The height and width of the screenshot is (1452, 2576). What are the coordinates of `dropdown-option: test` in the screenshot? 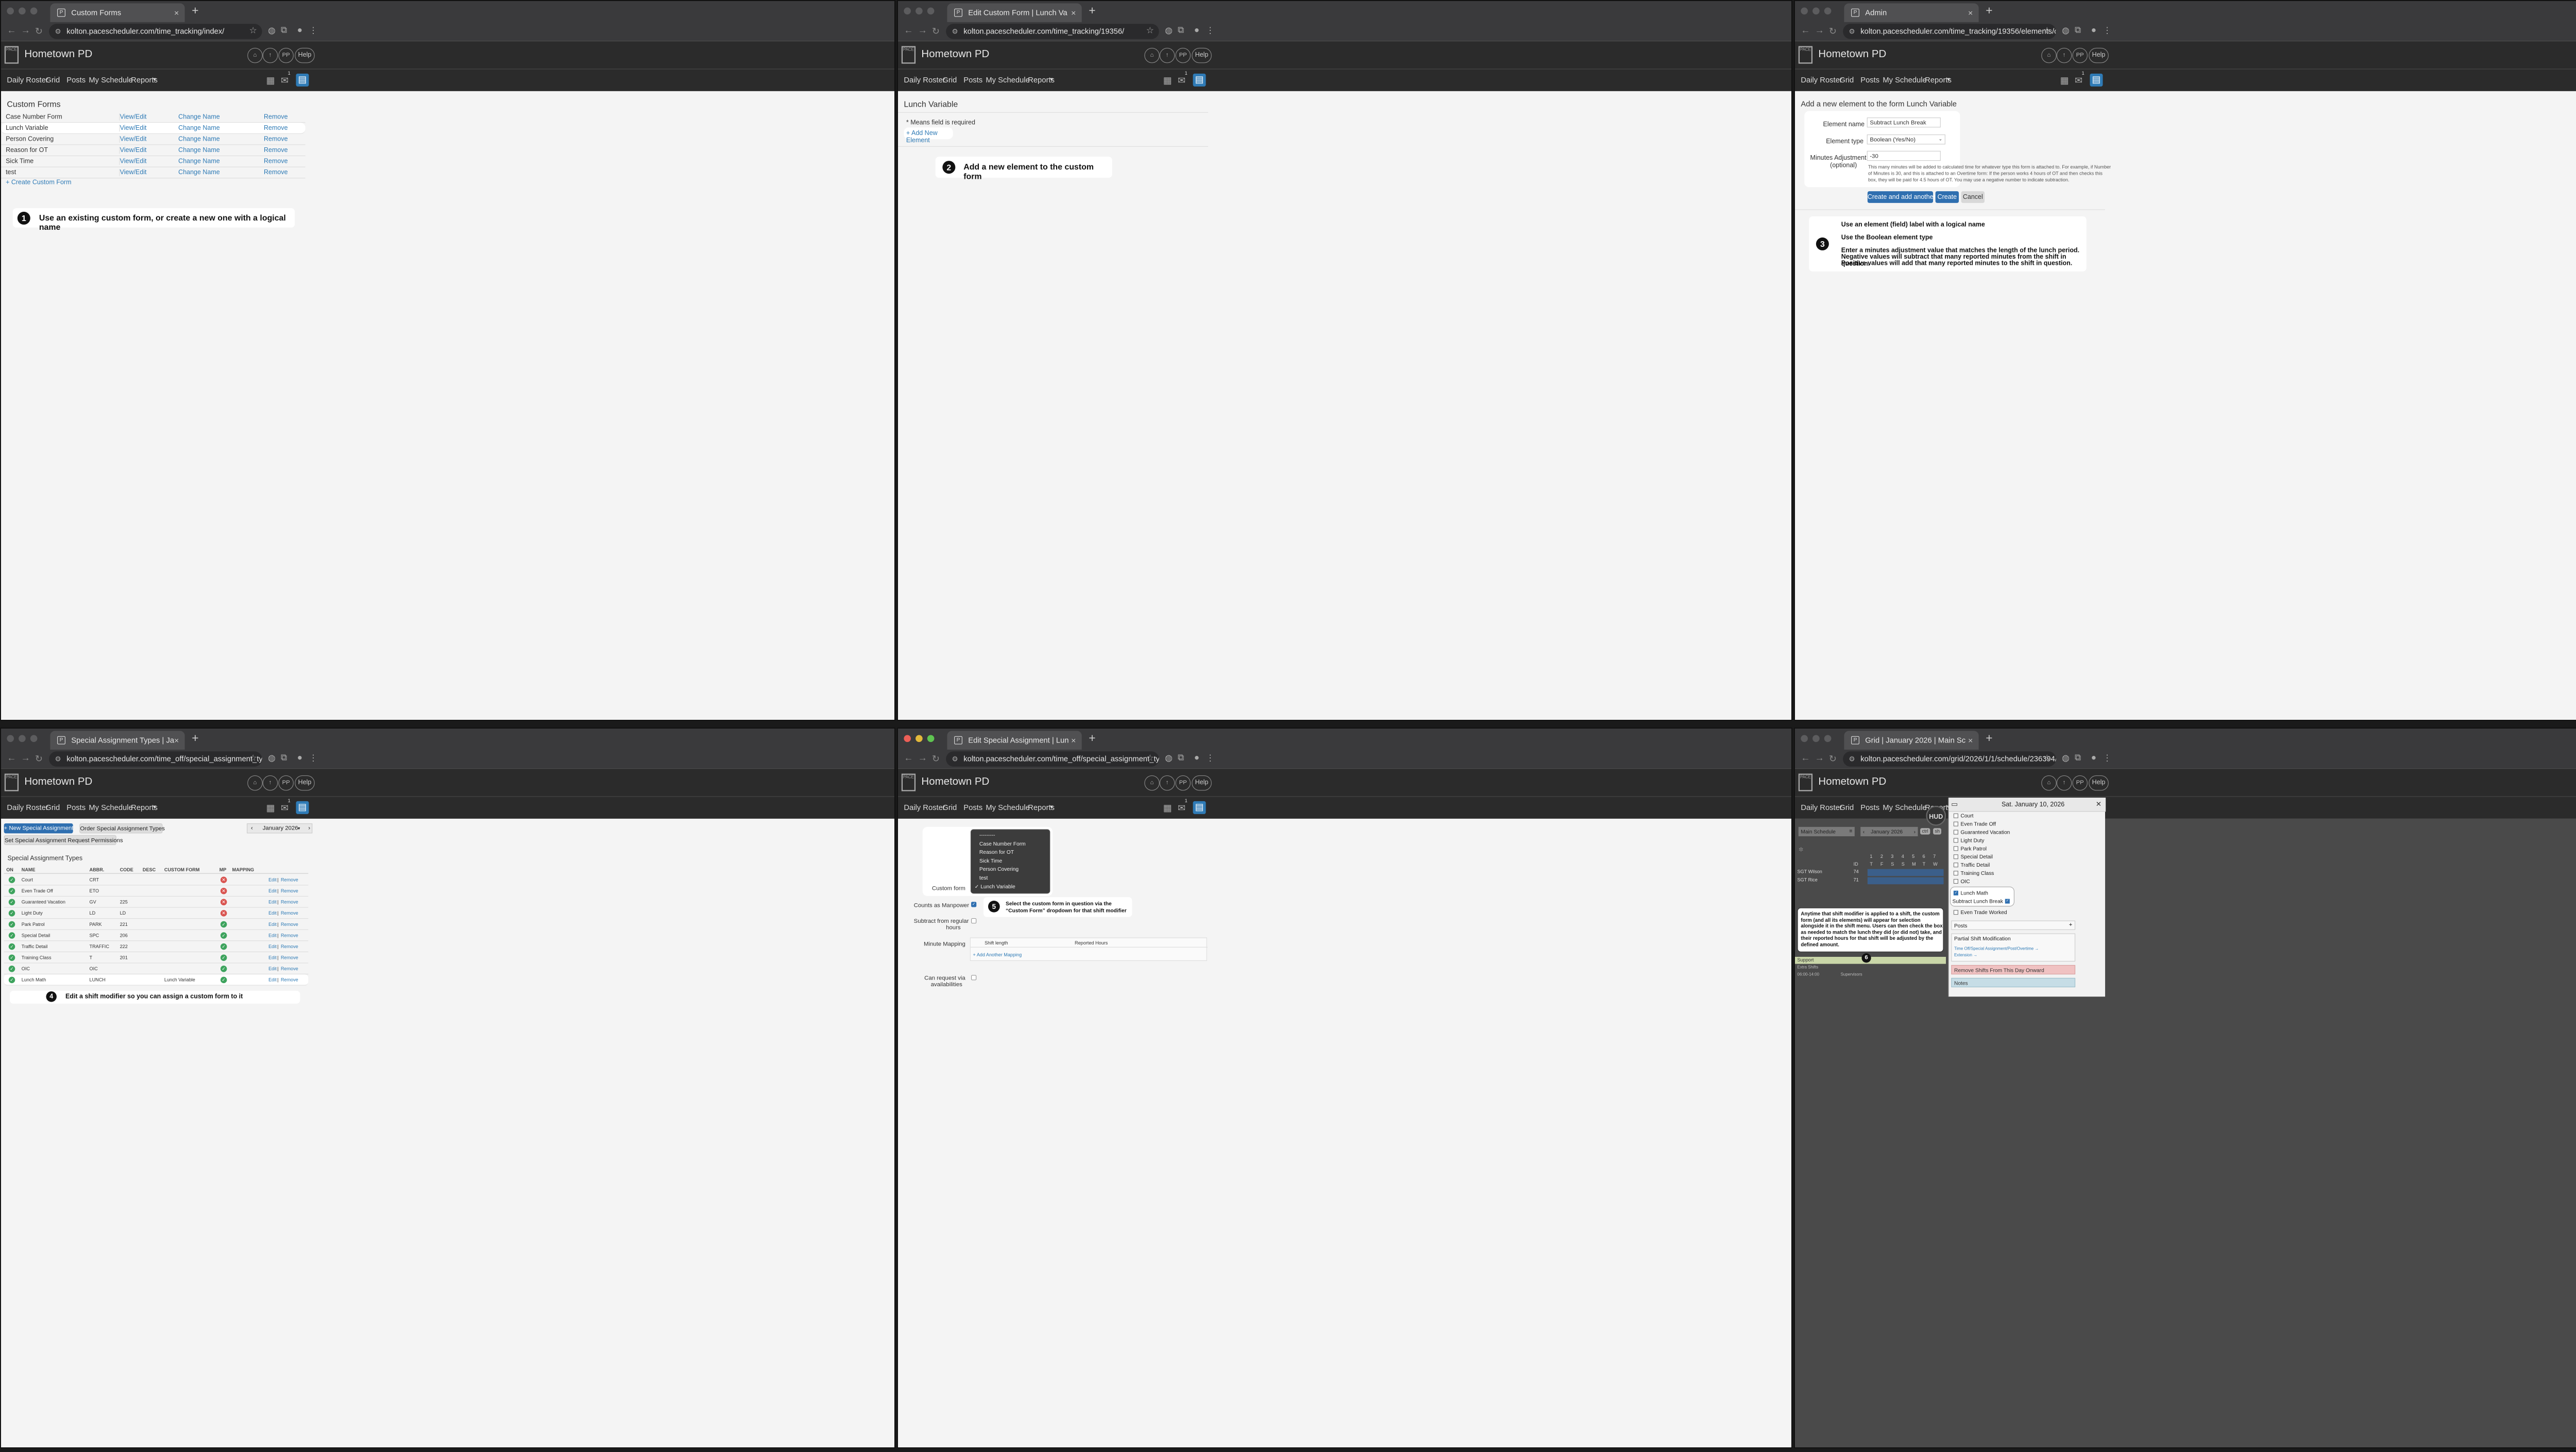 It's located at (984, 878).